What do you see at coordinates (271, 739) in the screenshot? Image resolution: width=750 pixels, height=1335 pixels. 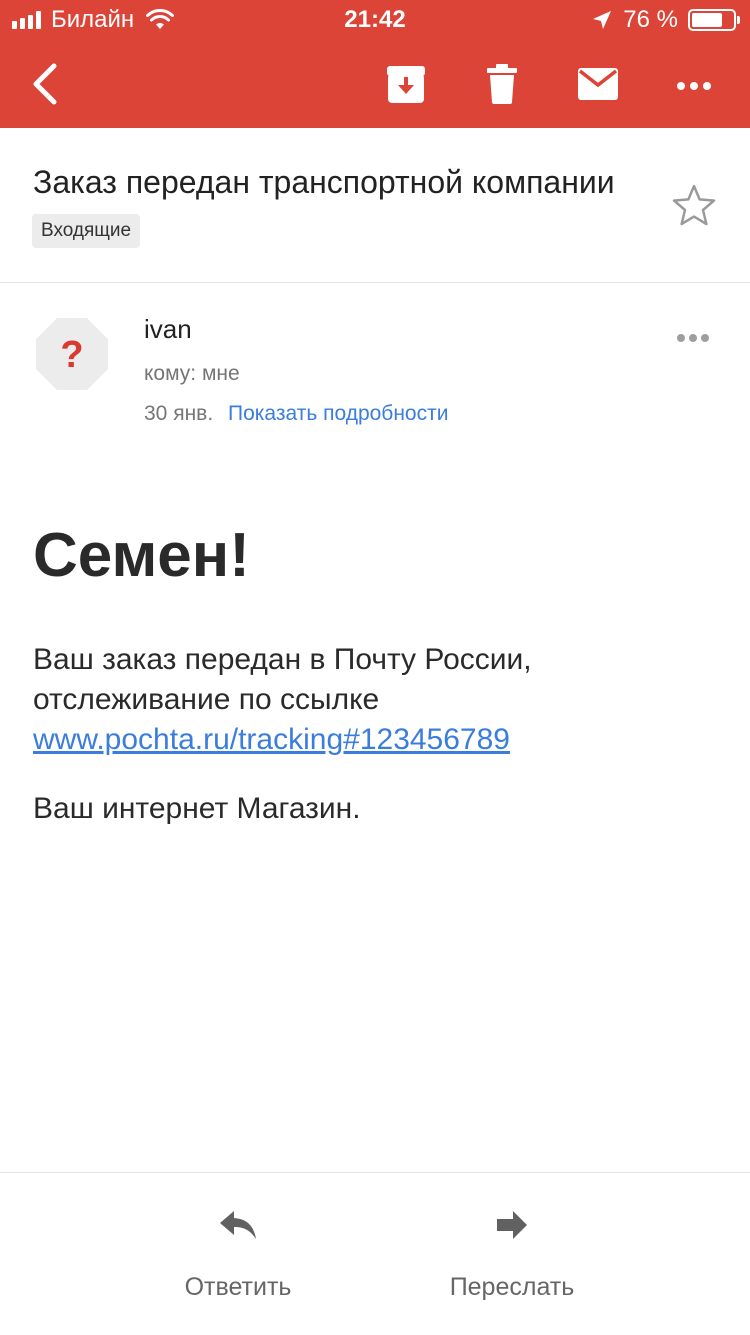 I see `tracking-link: www.pochta.ru/tracking#123456789` at bounding box center [271, 739].